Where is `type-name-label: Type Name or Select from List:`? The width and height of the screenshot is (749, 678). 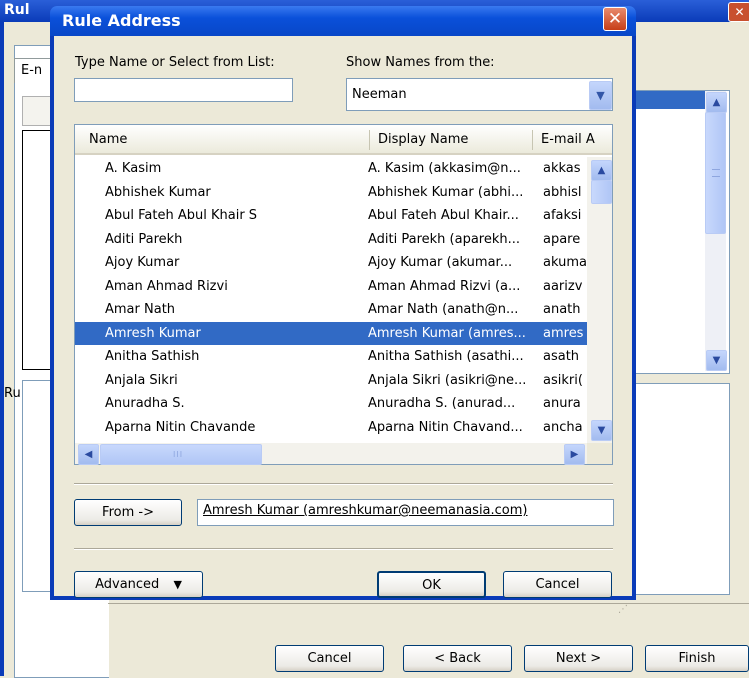
type-name-label: Type Name or Select from List: is located at coordinates (175, 62).